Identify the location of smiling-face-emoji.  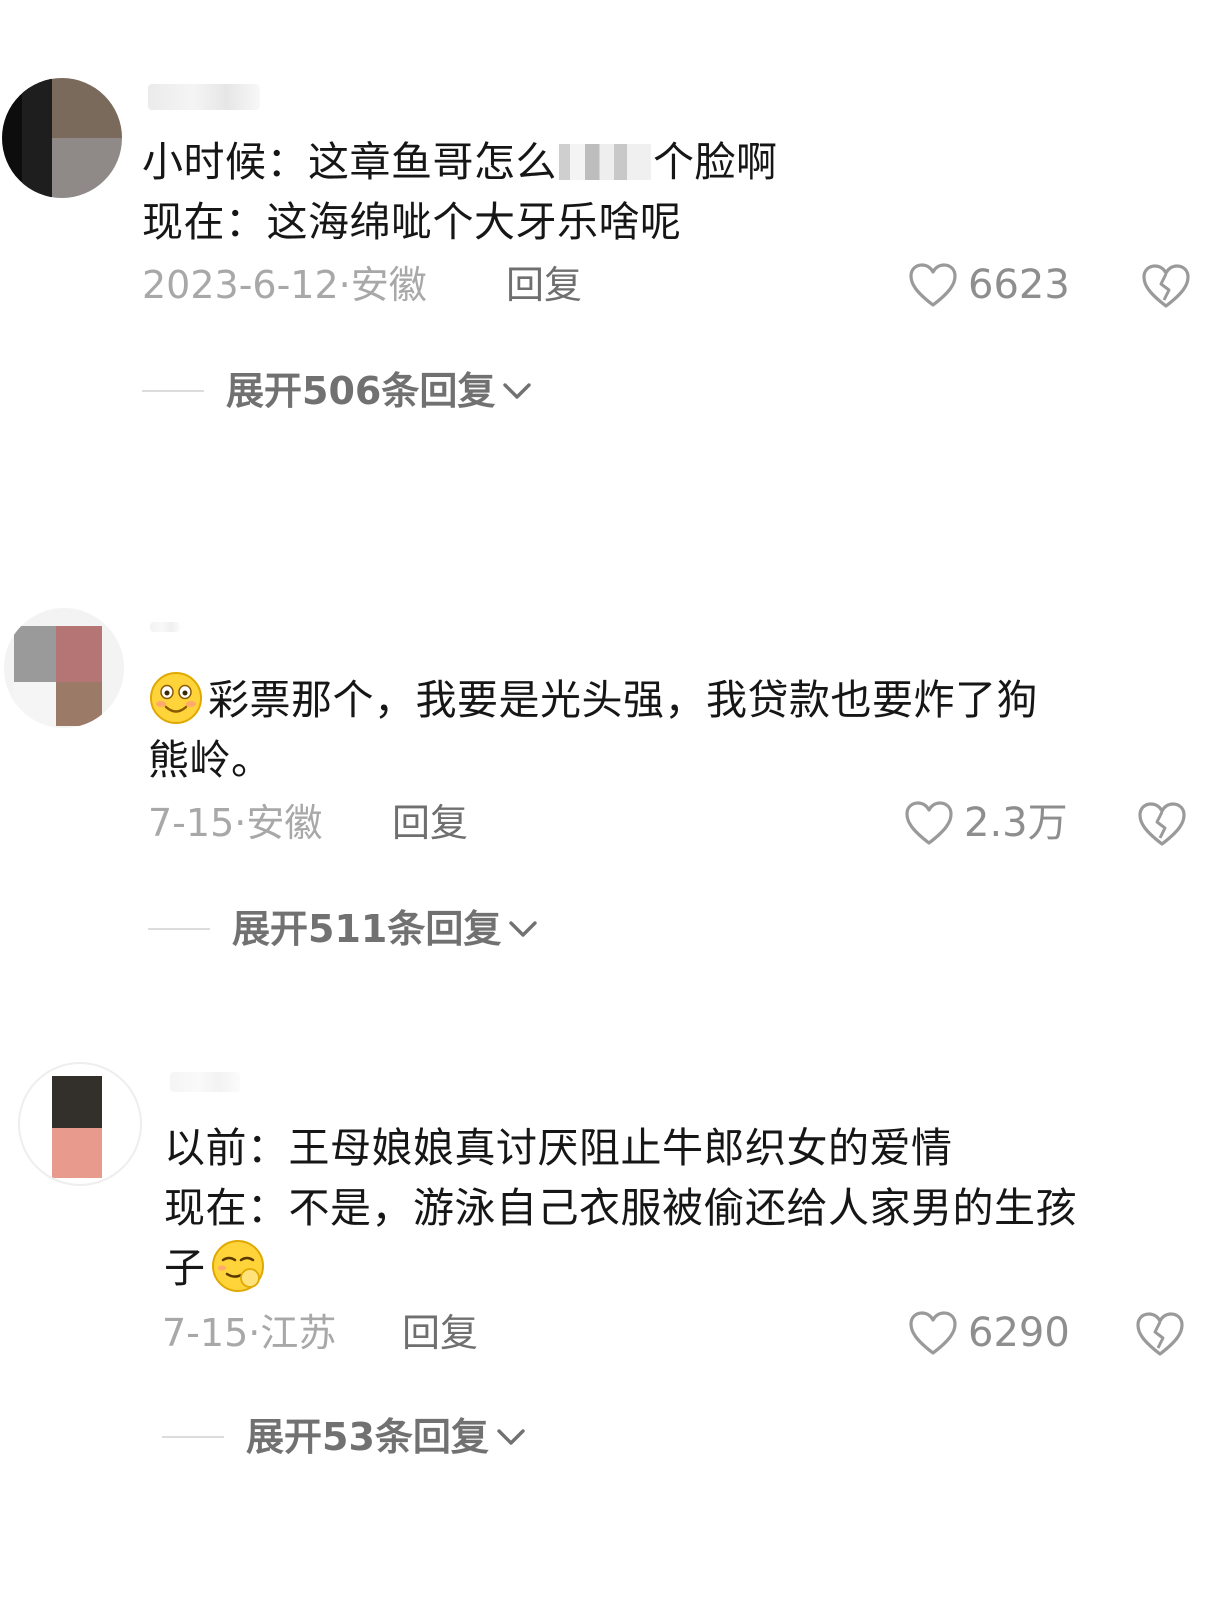
(176, 698).